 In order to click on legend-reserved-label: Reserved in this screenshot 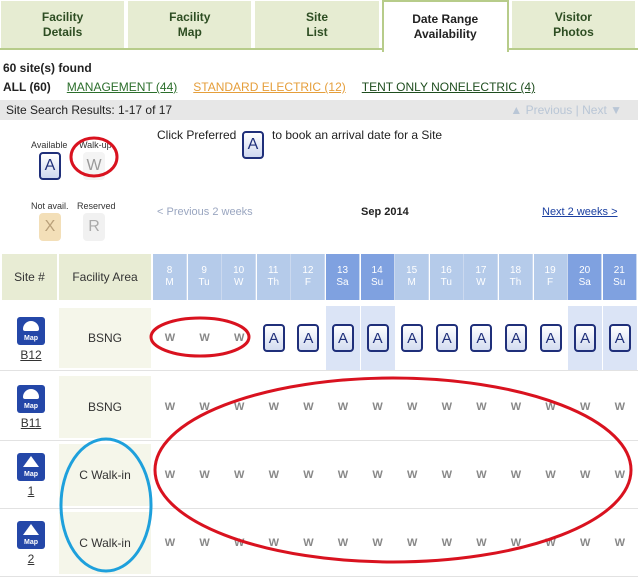, I will do `click(96, 206)`.